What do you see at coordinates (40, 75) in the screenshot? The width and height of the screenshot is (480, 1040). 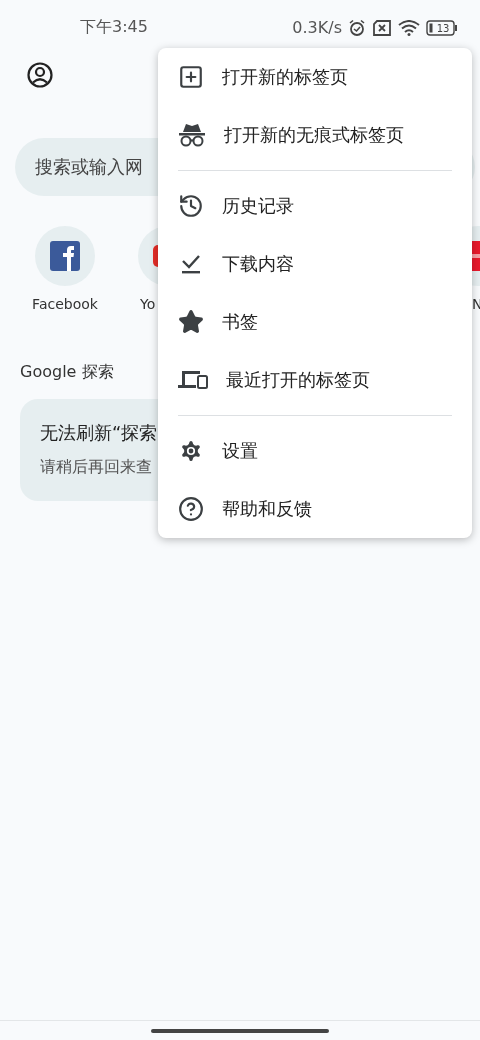 I see `account-icon` at bounding box center [40, 75].